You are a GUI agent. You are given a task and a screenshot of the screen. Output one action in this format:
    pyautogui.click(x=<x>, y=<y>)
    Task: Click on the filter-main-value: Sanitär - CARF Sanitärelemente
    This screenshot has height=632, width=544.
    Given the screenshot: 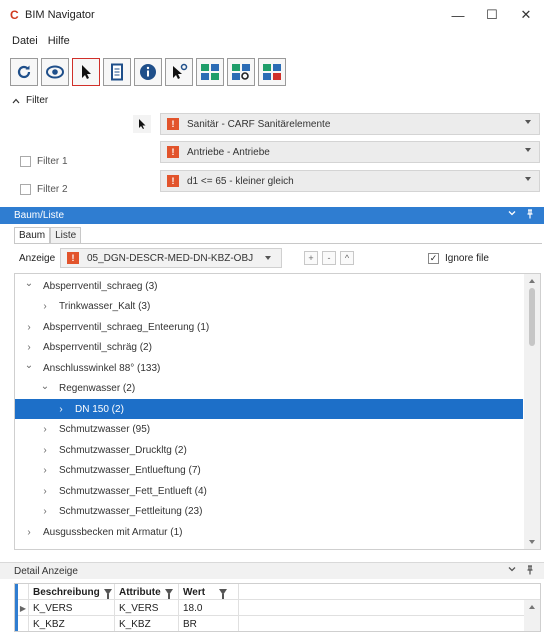 What is the action you would take?
    pyautogui.click(x=259, y=124)
    